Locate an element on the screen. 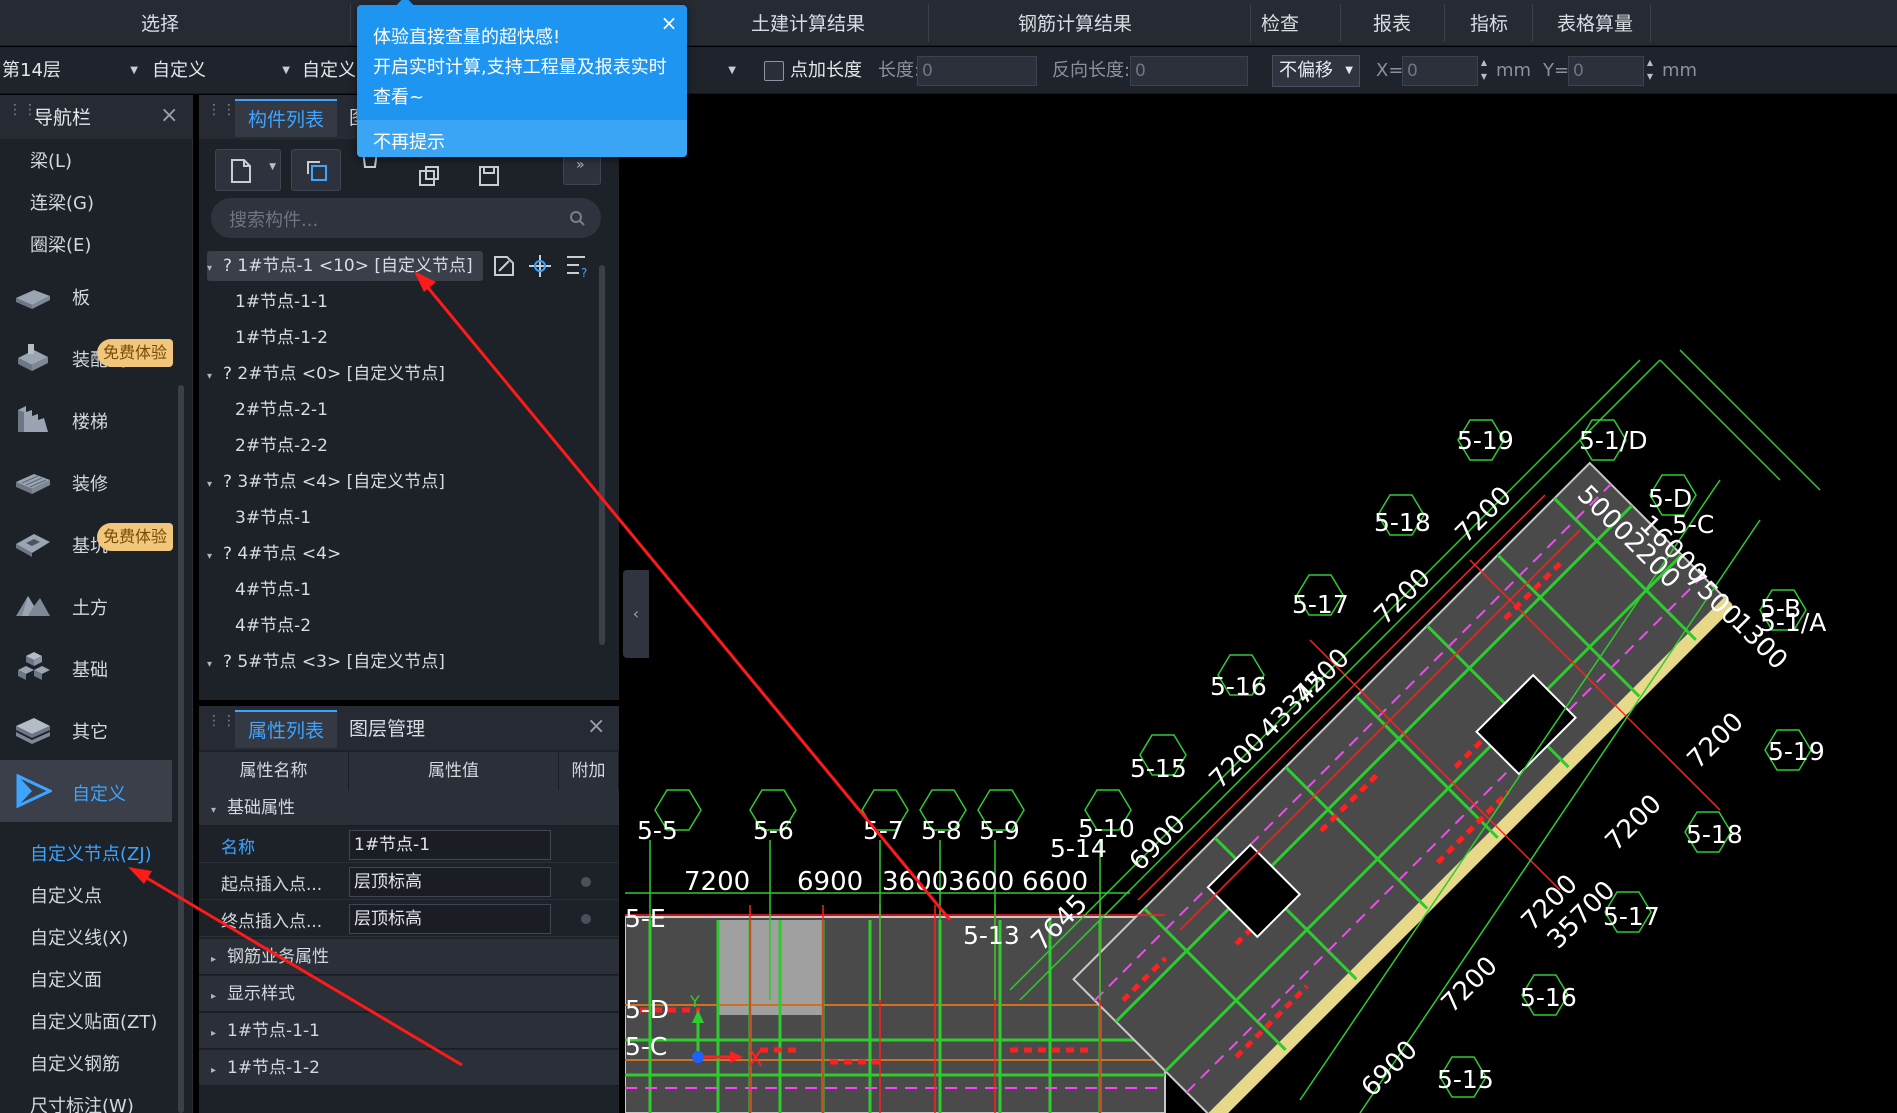  tree-node: ▾ ? 5#节点 <3> [自定义节点] is located at coordinates (326, 662).